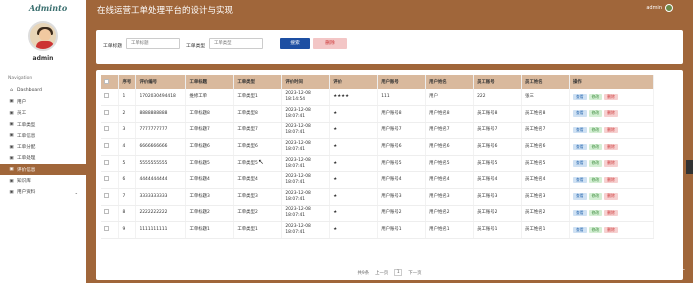 The height and width of the screenshot is (283, 693). I want to click on table-cell: 维修工单, so click(210, 98).